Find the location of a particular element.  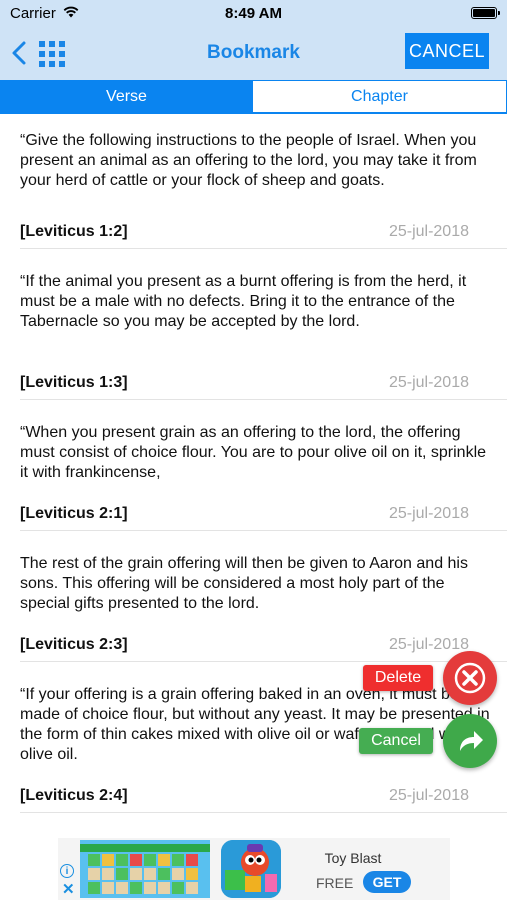

verse-reference: [Leviticus 2:4] is located at coordinates (74, 795).